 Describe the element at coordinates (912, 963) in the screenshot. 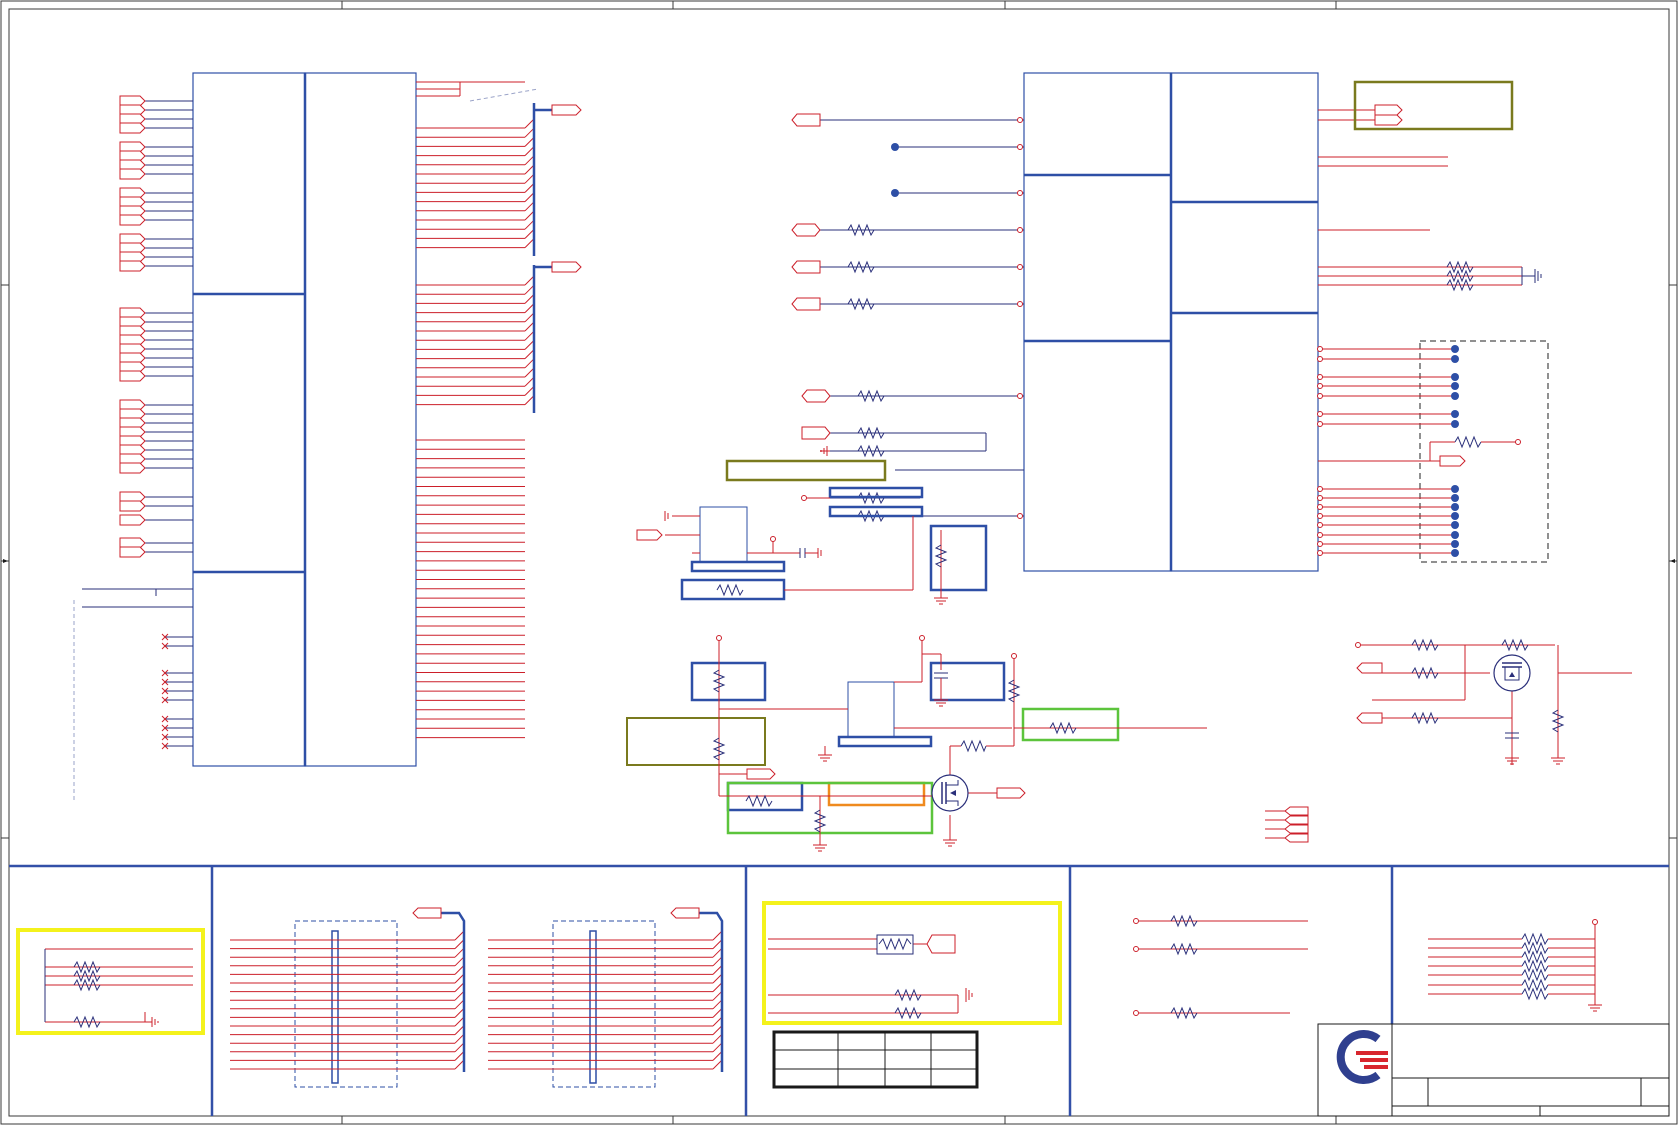

I see `panel4-yellow-circuit` at that location.